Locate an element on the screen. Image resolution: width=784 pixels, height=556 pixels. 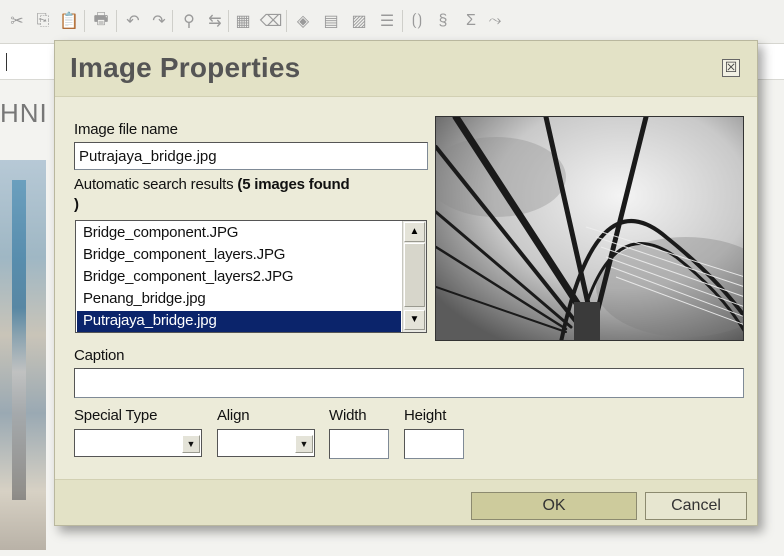
select-all-icon: ▦ is located at coordinates (243, 21).